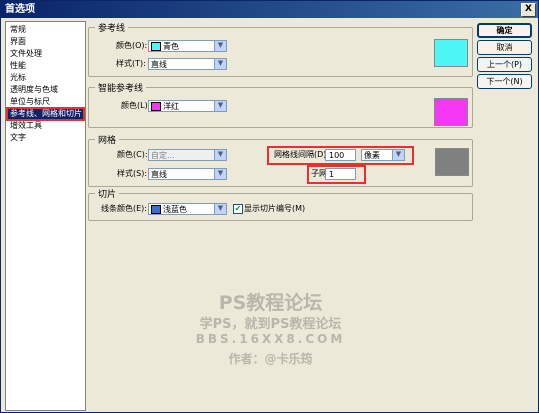  What do you see at coordinates (45, 102) in the screenshot?
I see `sidebar-item-units: 单位与标尺` at bounding box center [45, 102].